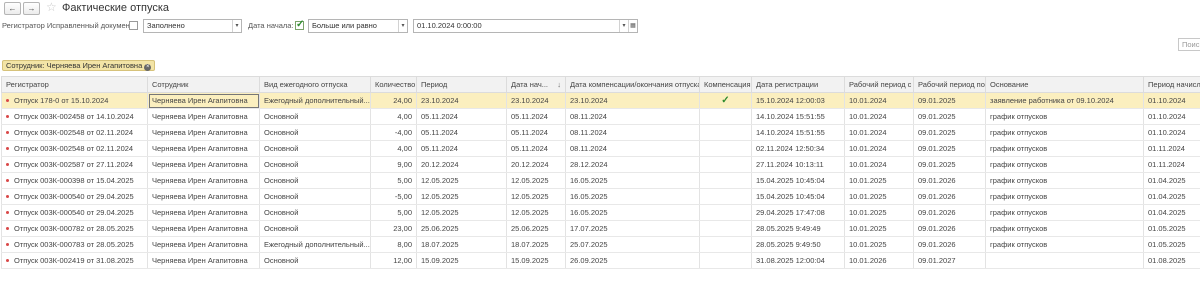 The width and height of the screenshot is (1200, 286). I want to click on cell-registrar: Отпуск 003К-000782 от 28.05.2025, so click(74, 228).